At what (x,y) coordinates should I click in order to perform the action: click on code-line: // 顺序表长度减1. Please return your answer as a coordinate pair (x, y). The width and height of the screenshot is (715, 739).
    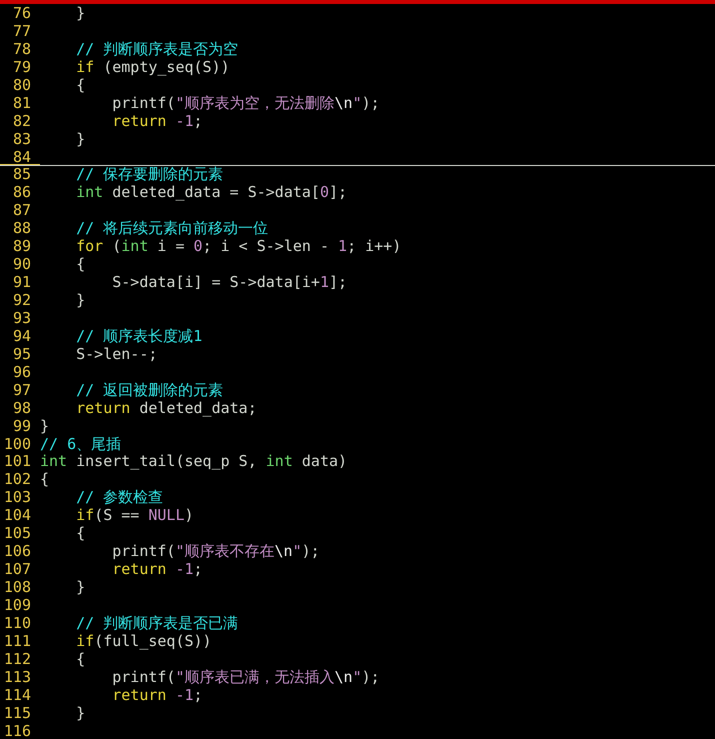
    Looking at the image, I should click on (138, 337).